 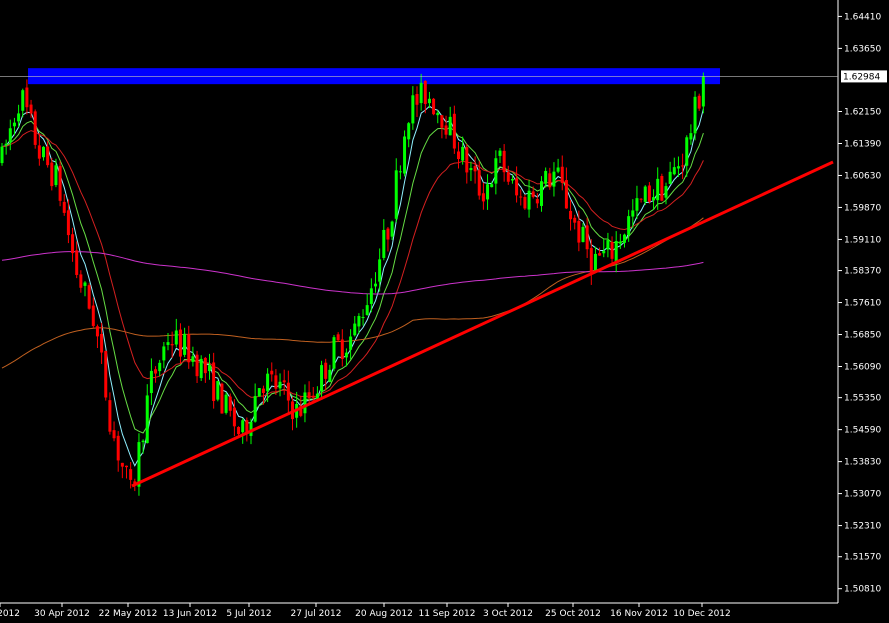 I want to click on y-tick-label: 1.53070, so click(x=862, y=495).